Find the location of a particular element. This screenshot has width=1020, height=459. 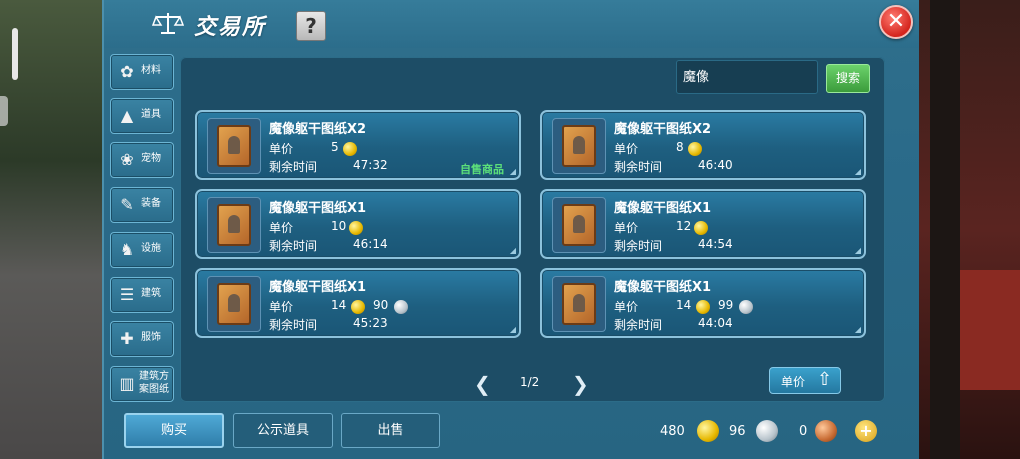

category-materials: ✿ 材料 is located at coordinates (142, 72).